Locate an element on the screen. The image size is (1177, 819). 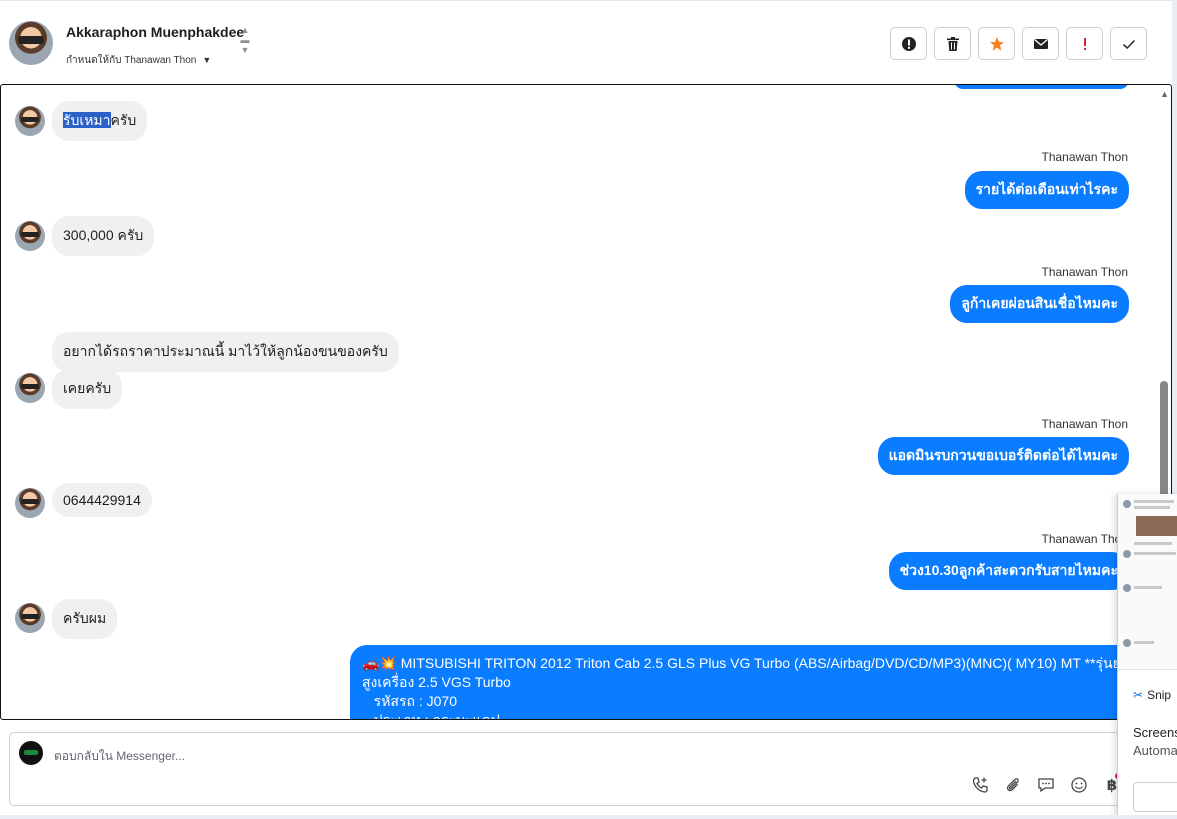
chevron-down-icon: ▼ is located at coordinates (207, 60).